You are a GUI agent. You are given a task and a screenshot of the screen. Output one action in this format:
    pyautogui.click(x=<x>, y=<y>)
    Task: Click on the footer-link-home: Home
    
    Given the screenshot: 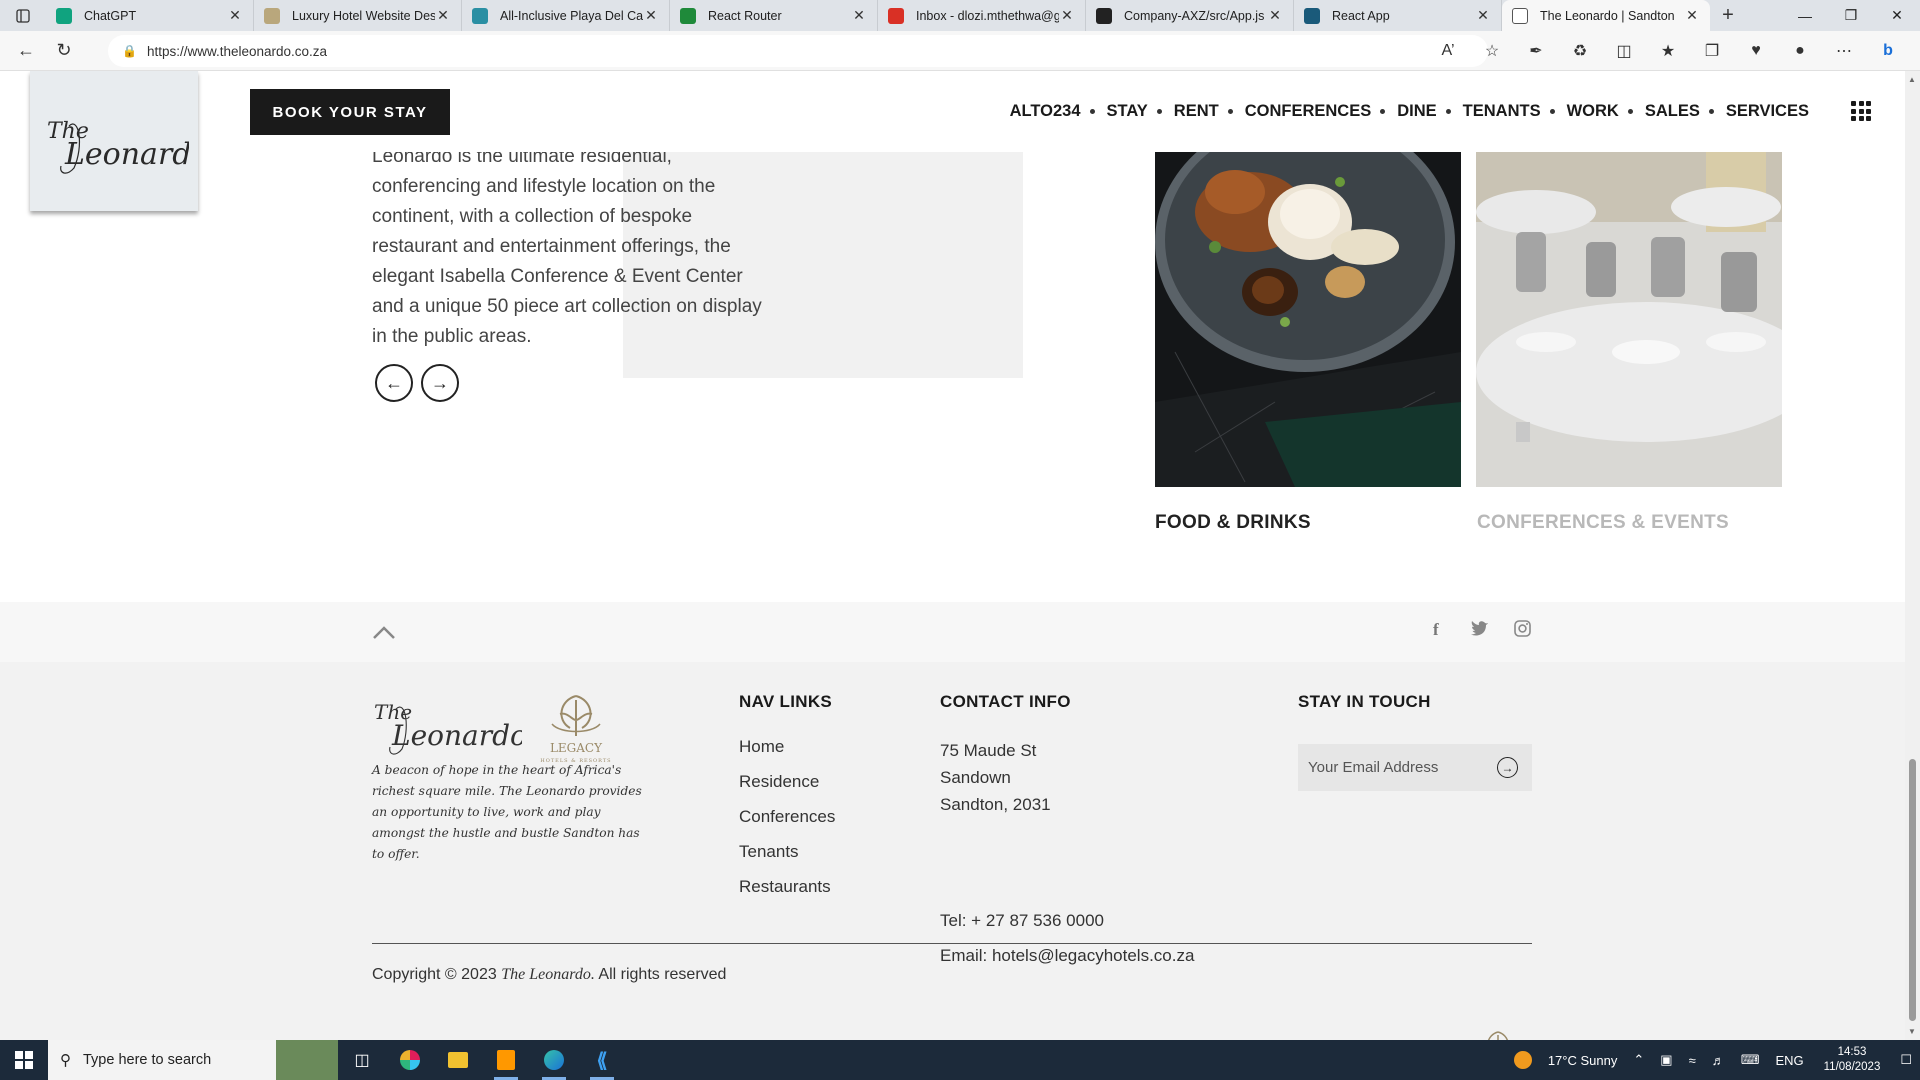 What is the action you would take?
    pyautogui.click(x=761, y=747)
    